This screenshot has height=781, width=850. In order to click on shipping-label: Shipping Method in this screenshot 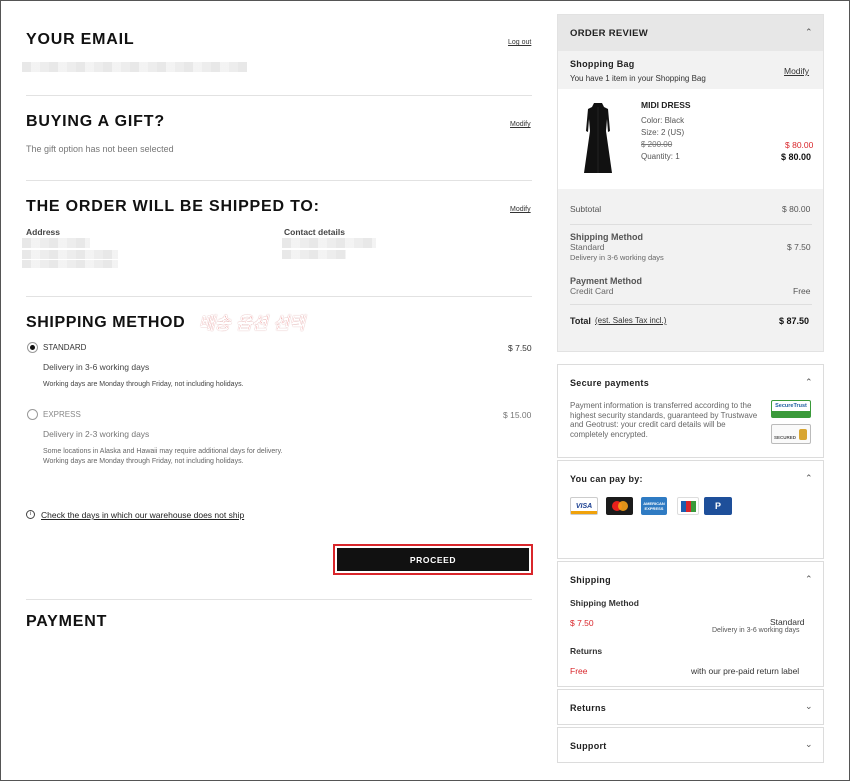, I will do `click(606, 237)`.